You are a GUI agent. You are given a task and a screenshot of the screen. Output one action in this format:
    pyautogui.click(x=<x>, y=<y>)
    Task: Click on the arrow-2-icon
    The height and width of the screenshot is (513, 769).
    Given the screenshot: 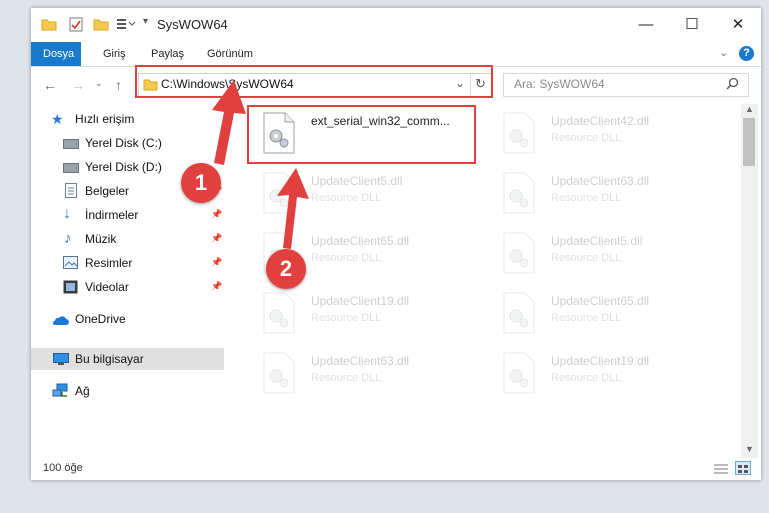 What is the action you would take?
    pyautogui.click(x=293, y=208)
    